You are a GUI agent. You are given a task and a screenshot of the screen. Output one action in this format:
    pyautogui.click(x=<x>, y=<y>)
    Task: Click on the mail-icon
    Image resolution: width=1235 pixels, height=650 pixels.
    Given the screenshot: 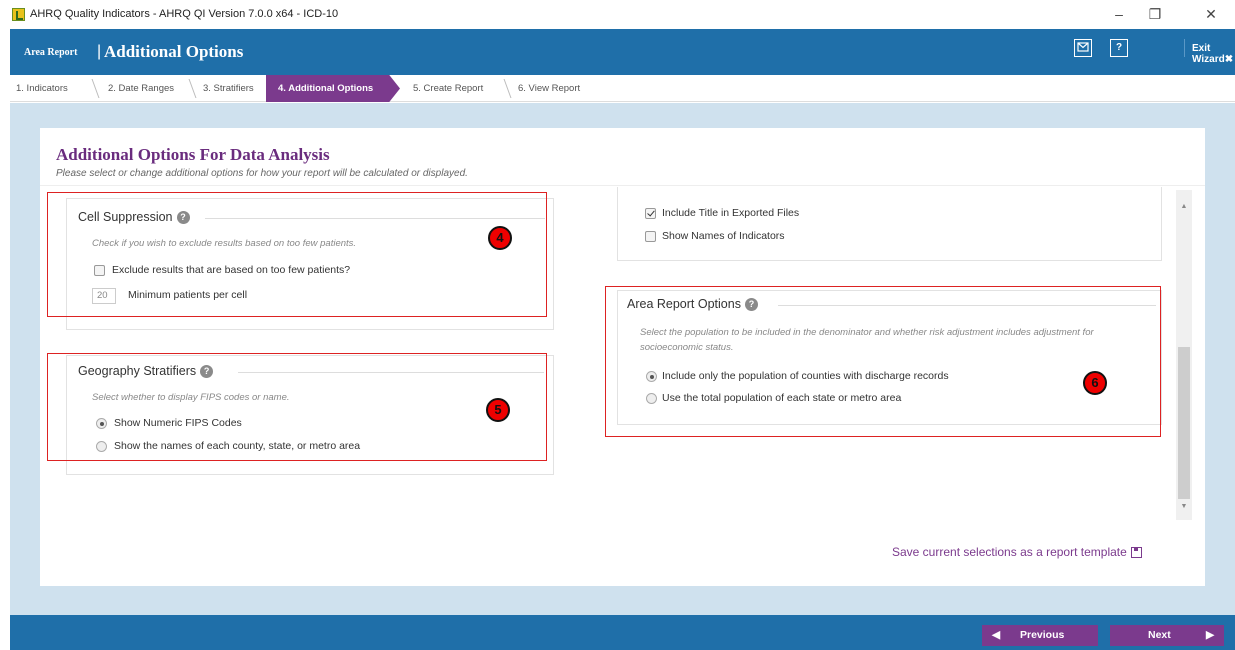 What is the action you would take?
    pyautogui.click(x=1083, y=48)
    